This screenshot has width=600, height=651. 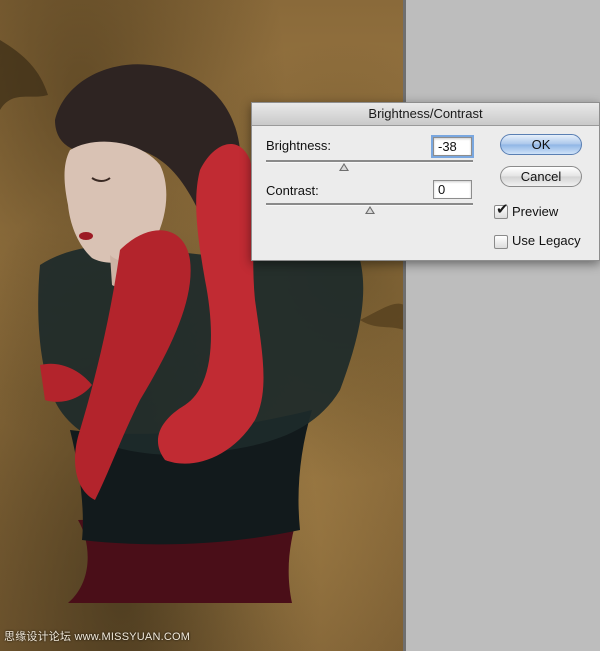 I want to click on contrast-input: 0, so click(x=452, y=189).